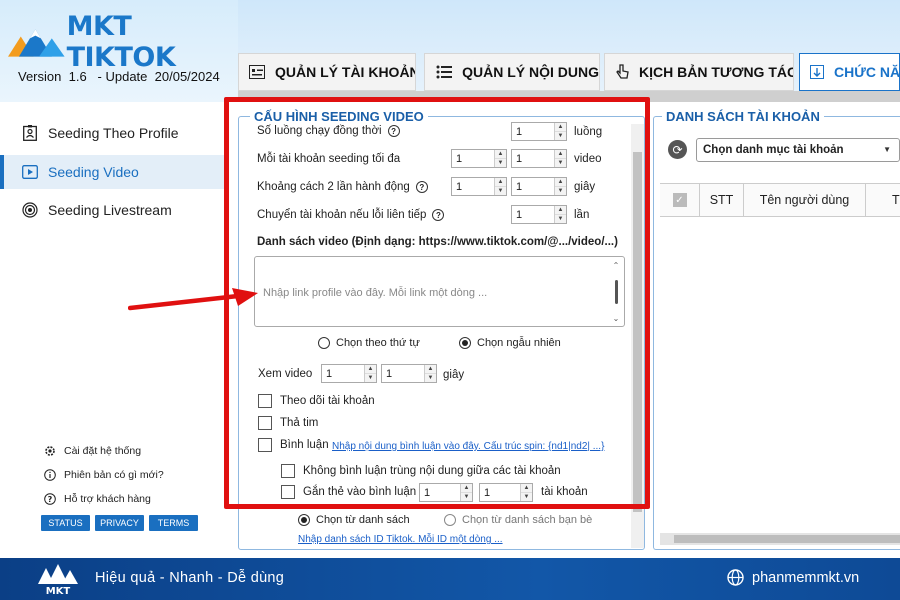 Image resolution: width=900 pixels, height=600 pixels. I want to click on terms-badge: TERMS, so click(173, 523).